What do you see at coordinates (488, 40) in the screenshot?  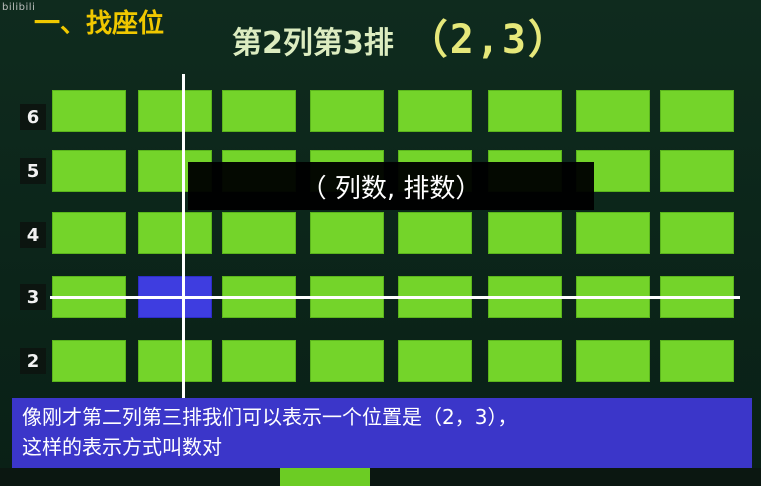 I see `title-coordinate: （2,3）` at bounding box center [488, 40].